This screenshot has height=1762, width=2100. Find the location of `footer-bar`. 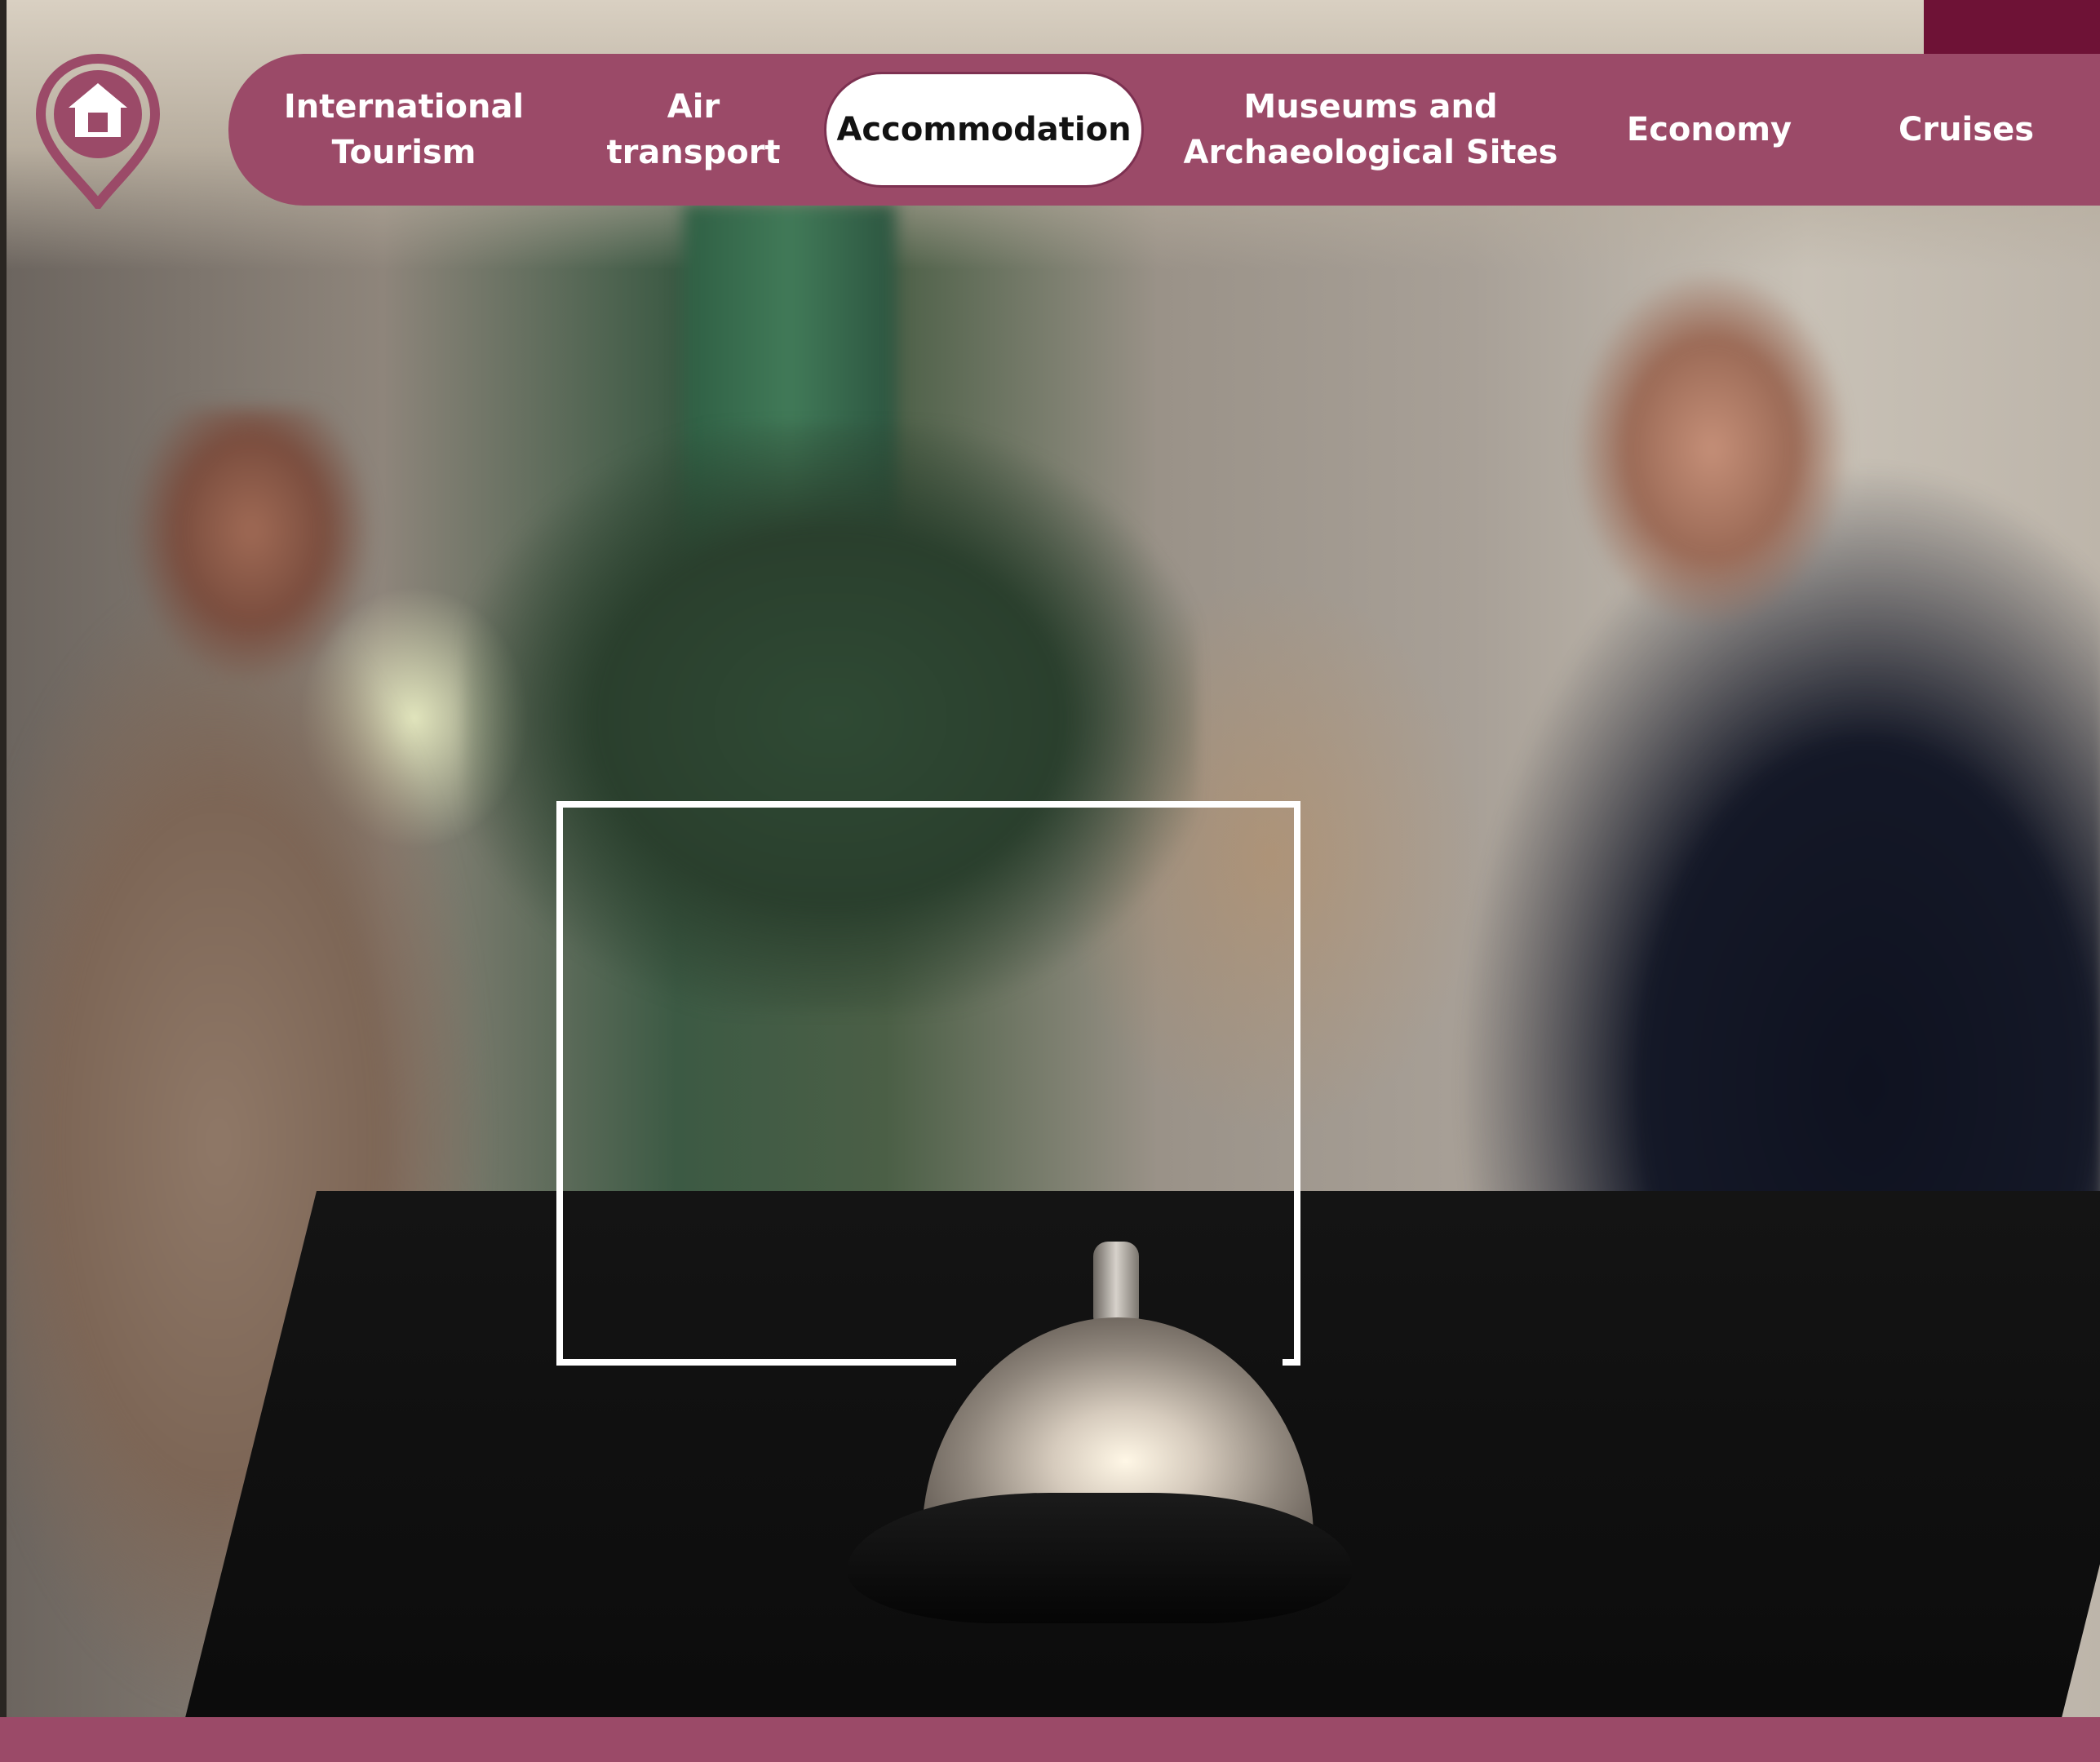

footer-bar is located at coordinates (1050, 1739).